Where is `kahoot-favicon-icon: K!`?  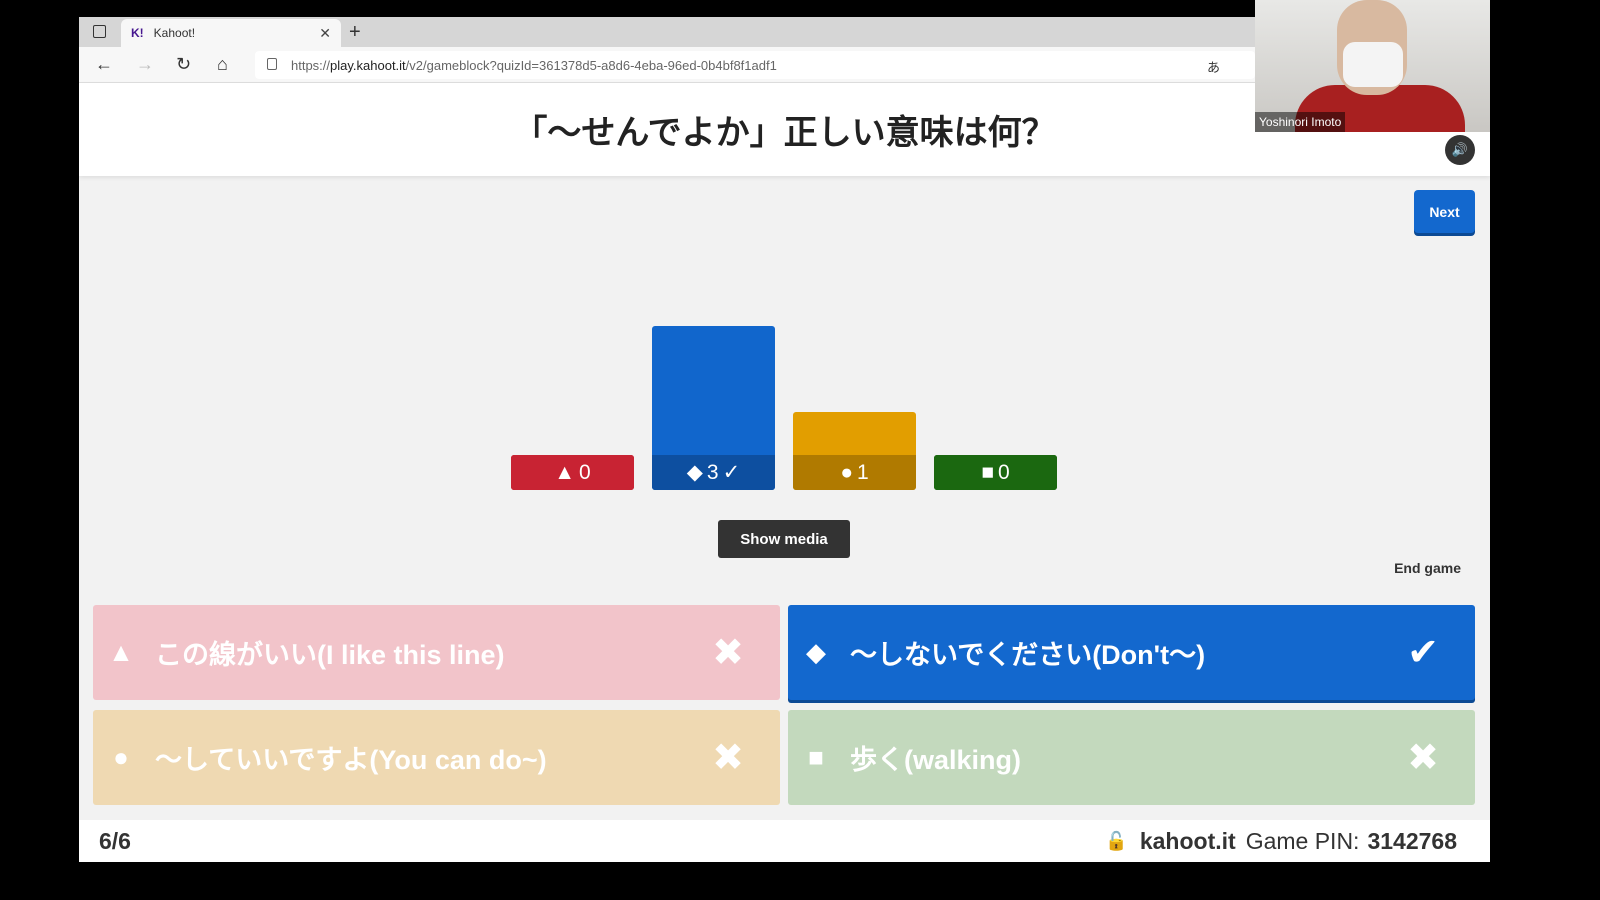
kahoot-favicon-icon: K! is located at coordinates (137, 33).